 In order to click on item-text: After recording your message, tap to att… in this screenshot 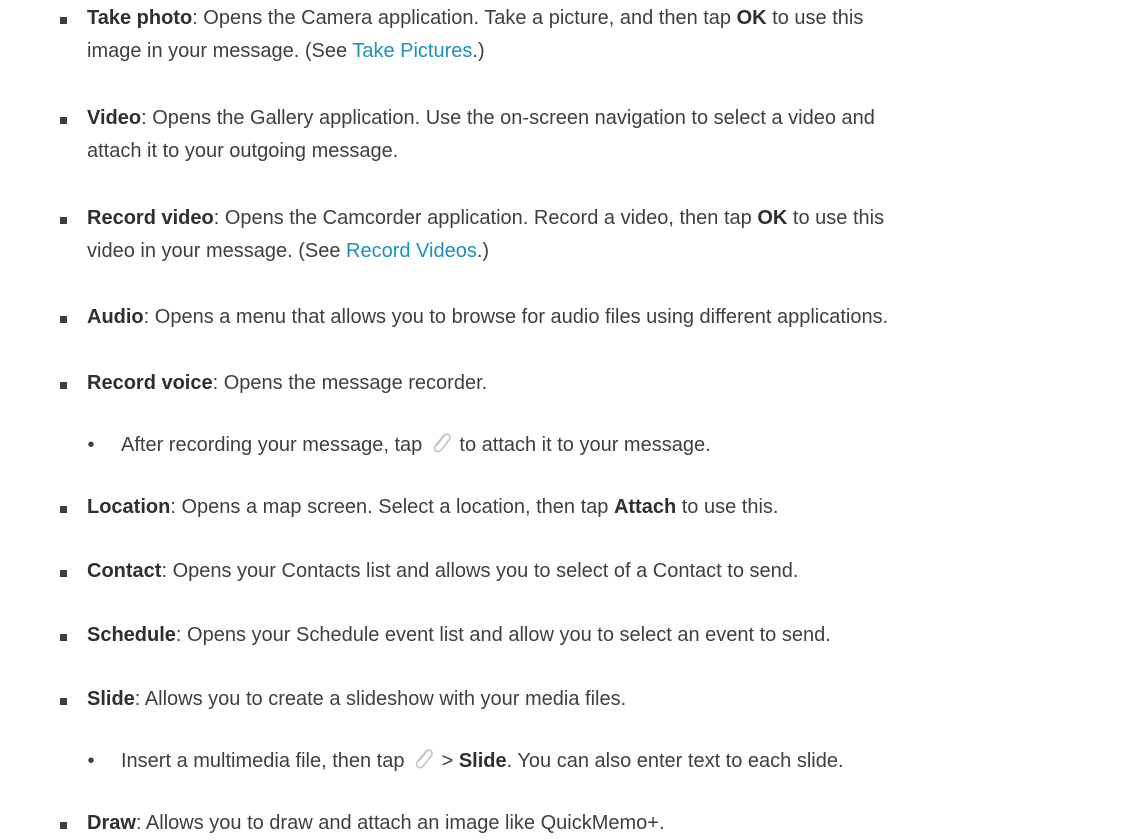, I will do `click(621, 445)`.